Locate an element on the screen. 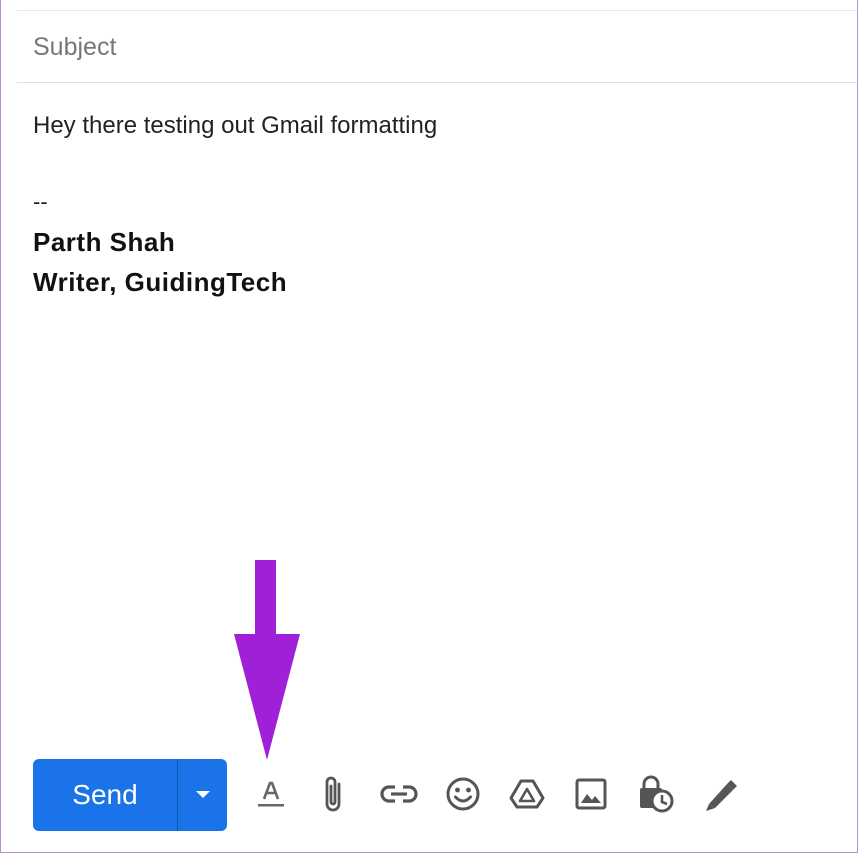  attach-file-icon is located at coordinates (333, 794).